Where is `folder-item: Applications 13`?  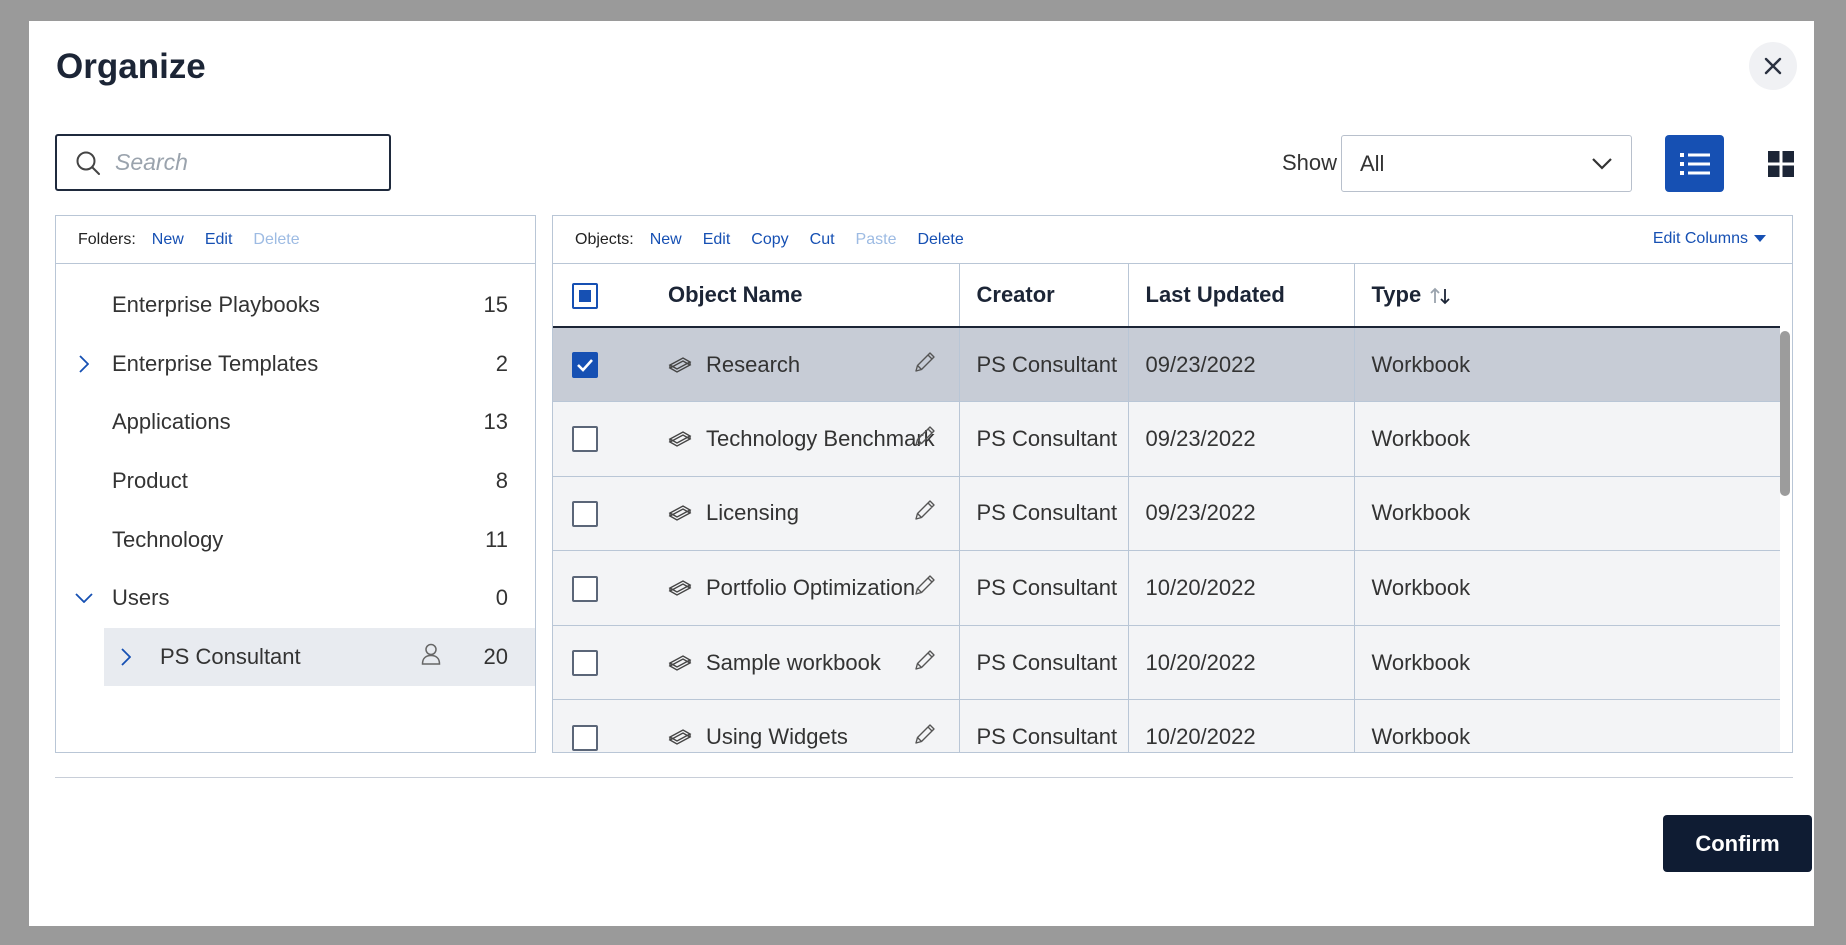 folder-item: Applications 13 is located at coordinates (295, 422).